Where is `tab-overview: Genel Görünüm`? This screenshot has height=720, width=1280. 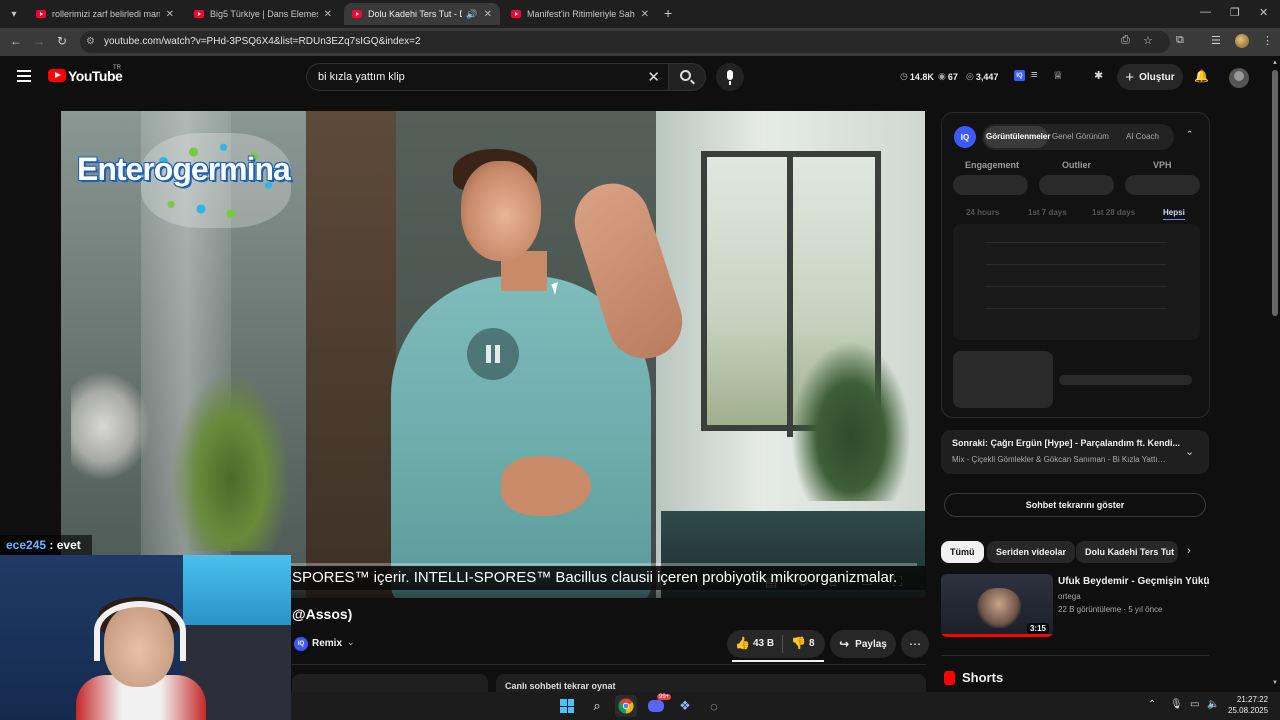 tab-overview: Genel Görünüm is located at coordinates (1080, 136).